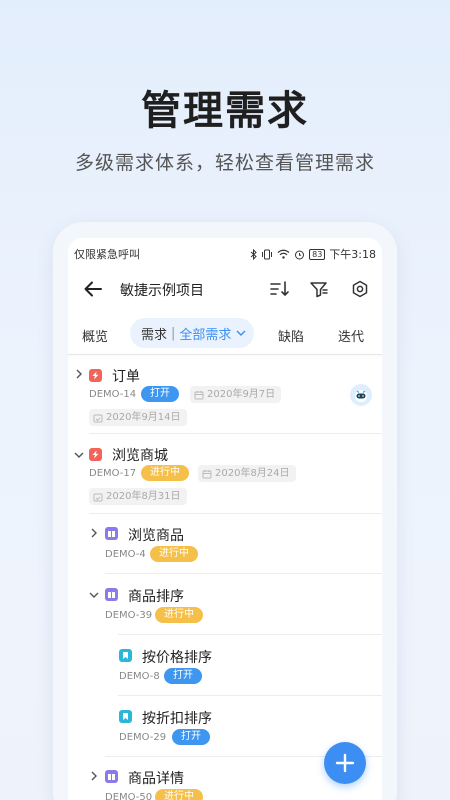 This screenshot has width=450, height=800. I want to click on requirement-title: 订单, so click(126, 376).